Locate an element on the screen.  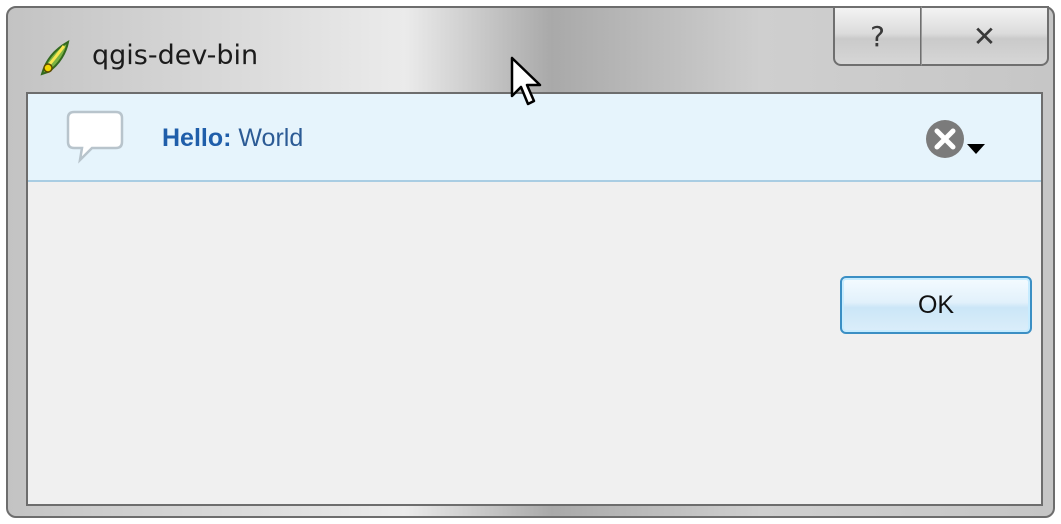
ok-button: OK is located at coordinates (936, 305).